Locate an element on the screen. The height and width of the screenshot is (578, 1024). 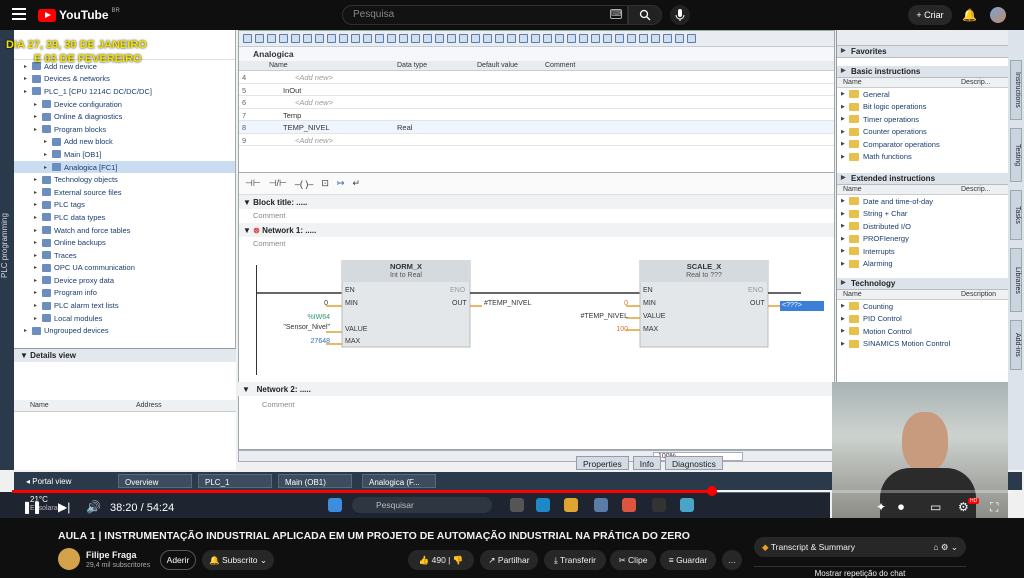
norm-x-min-operand: 0 is located at coordinates (314, 303).